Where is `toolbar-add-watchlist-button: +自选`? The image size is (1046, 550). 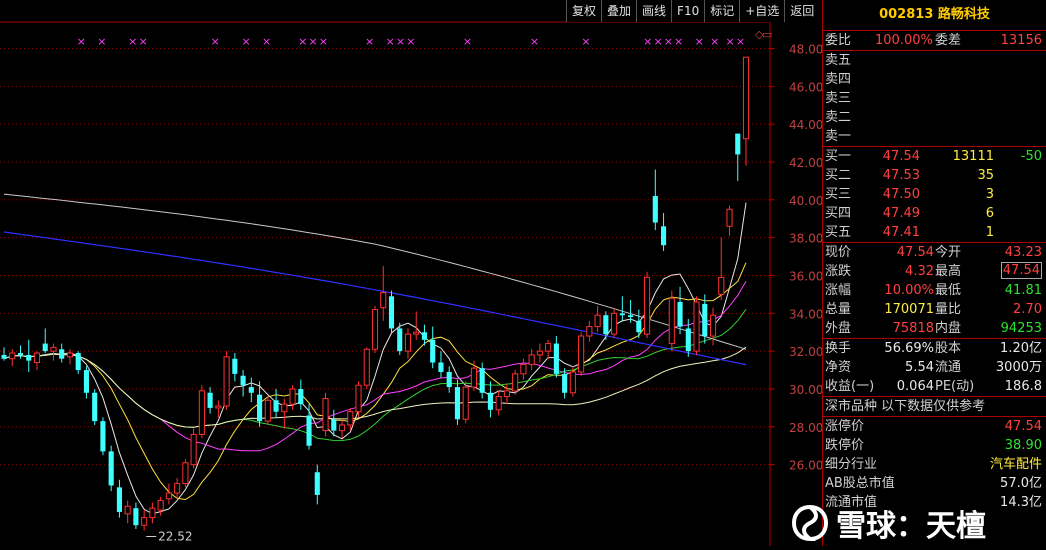 toolbar-add-watchlist-button: +自选 is located at coordinates (762, 11).